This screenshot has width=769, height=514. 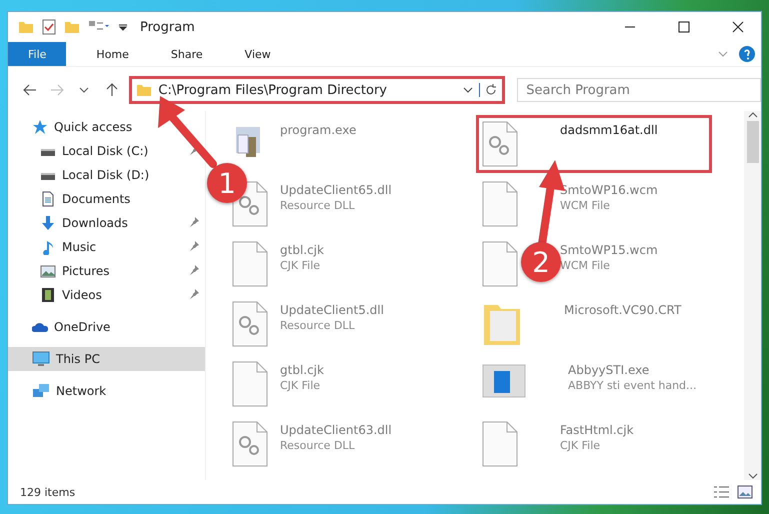 What do you see at coordinates (40, 127) in the screenshot?
I see `star-icon` at bounding box center [40, 127].